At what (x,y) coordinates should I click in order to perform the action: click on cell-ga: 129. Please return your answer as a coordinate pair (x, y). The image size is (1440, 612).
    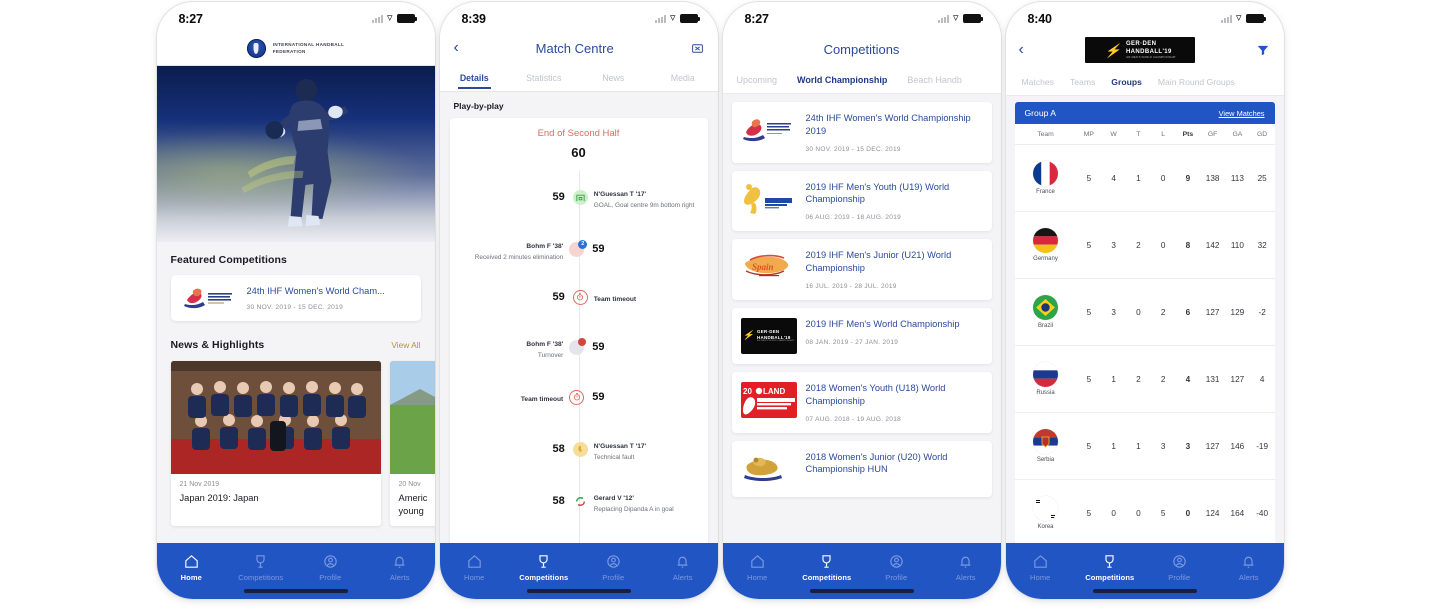
    Looking at the image, I should click on (1237, 312).